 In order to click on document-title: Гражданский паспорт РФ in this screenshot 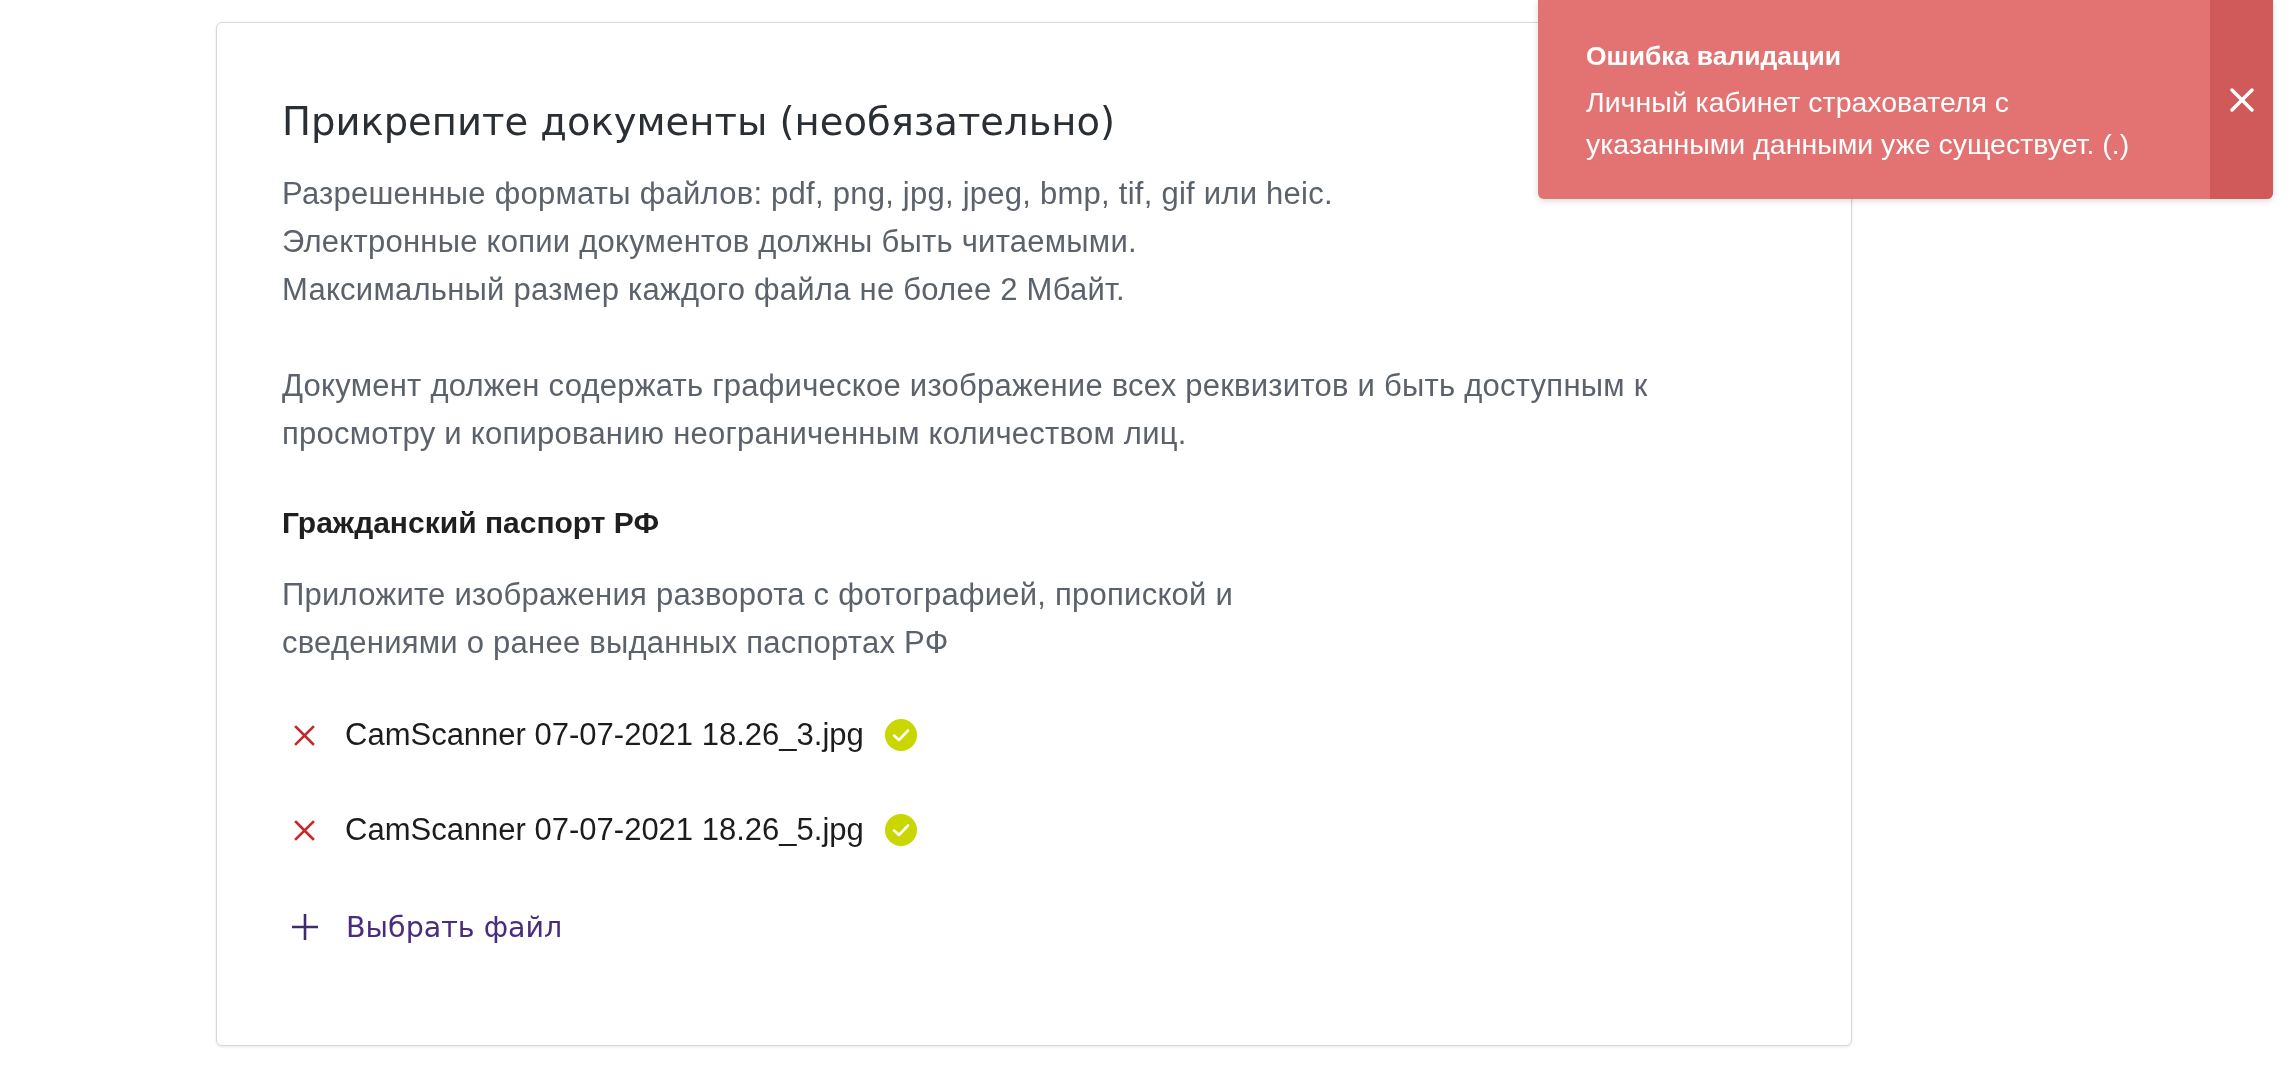, I will do `click(471, 523)`.